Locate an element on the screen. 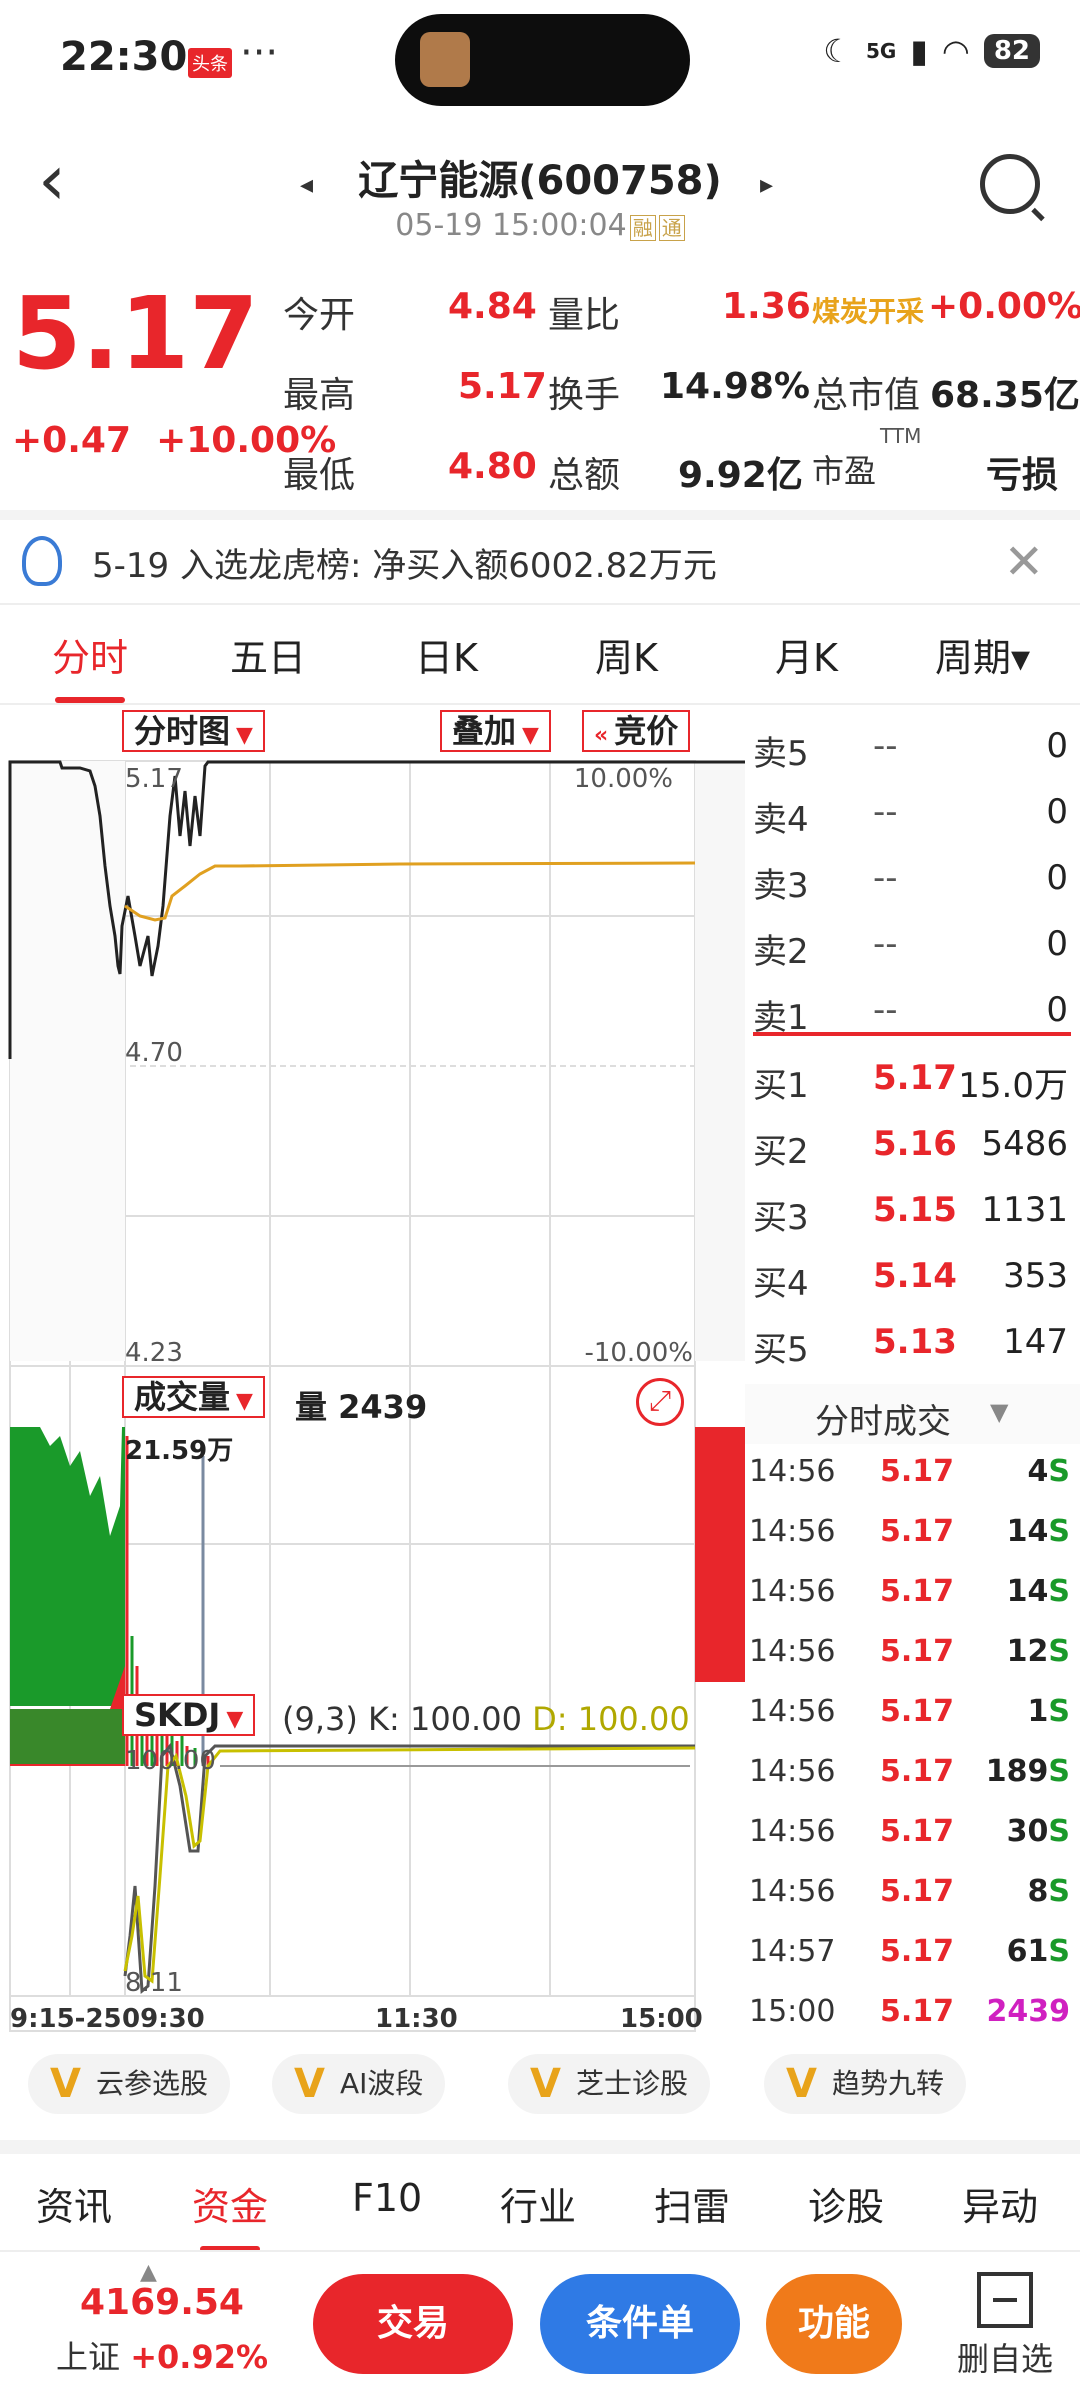 Image resolution: width=1080 pixels, height=2400 pixels. tick-row: 14:56 5.17 12S is located at coordinates (912, 1654).